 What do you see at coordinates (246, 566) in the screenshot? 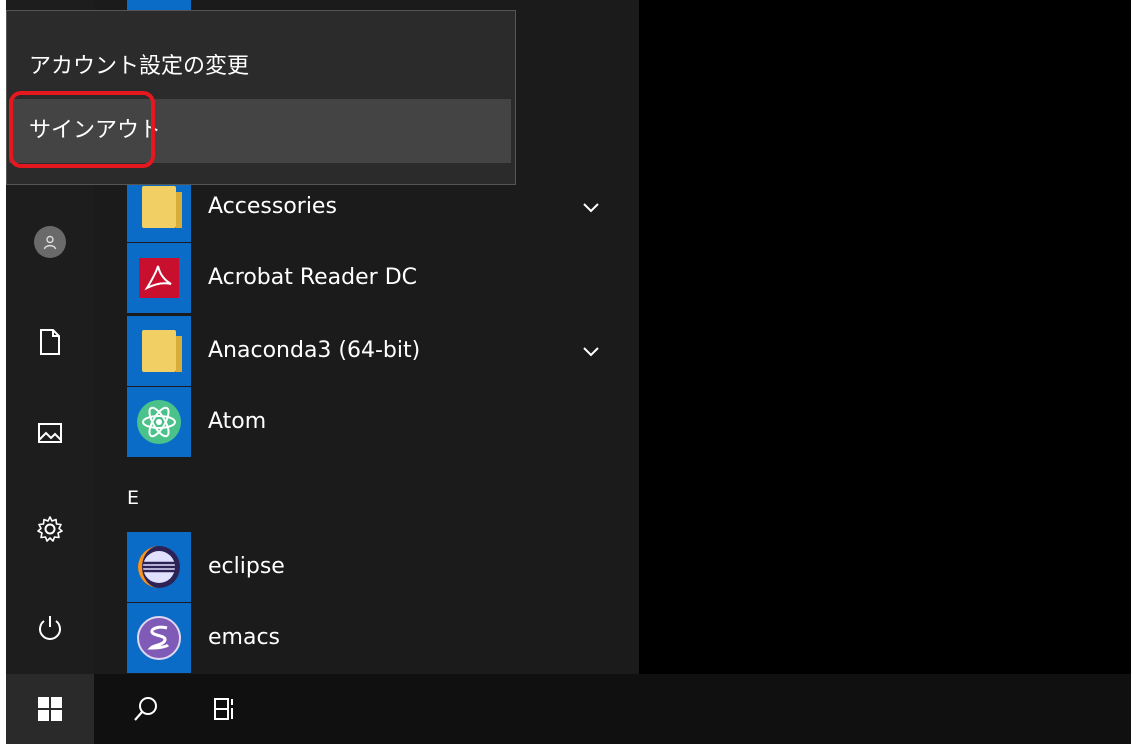
I see `app-label: eclipse` at bounding box center [246, 566].